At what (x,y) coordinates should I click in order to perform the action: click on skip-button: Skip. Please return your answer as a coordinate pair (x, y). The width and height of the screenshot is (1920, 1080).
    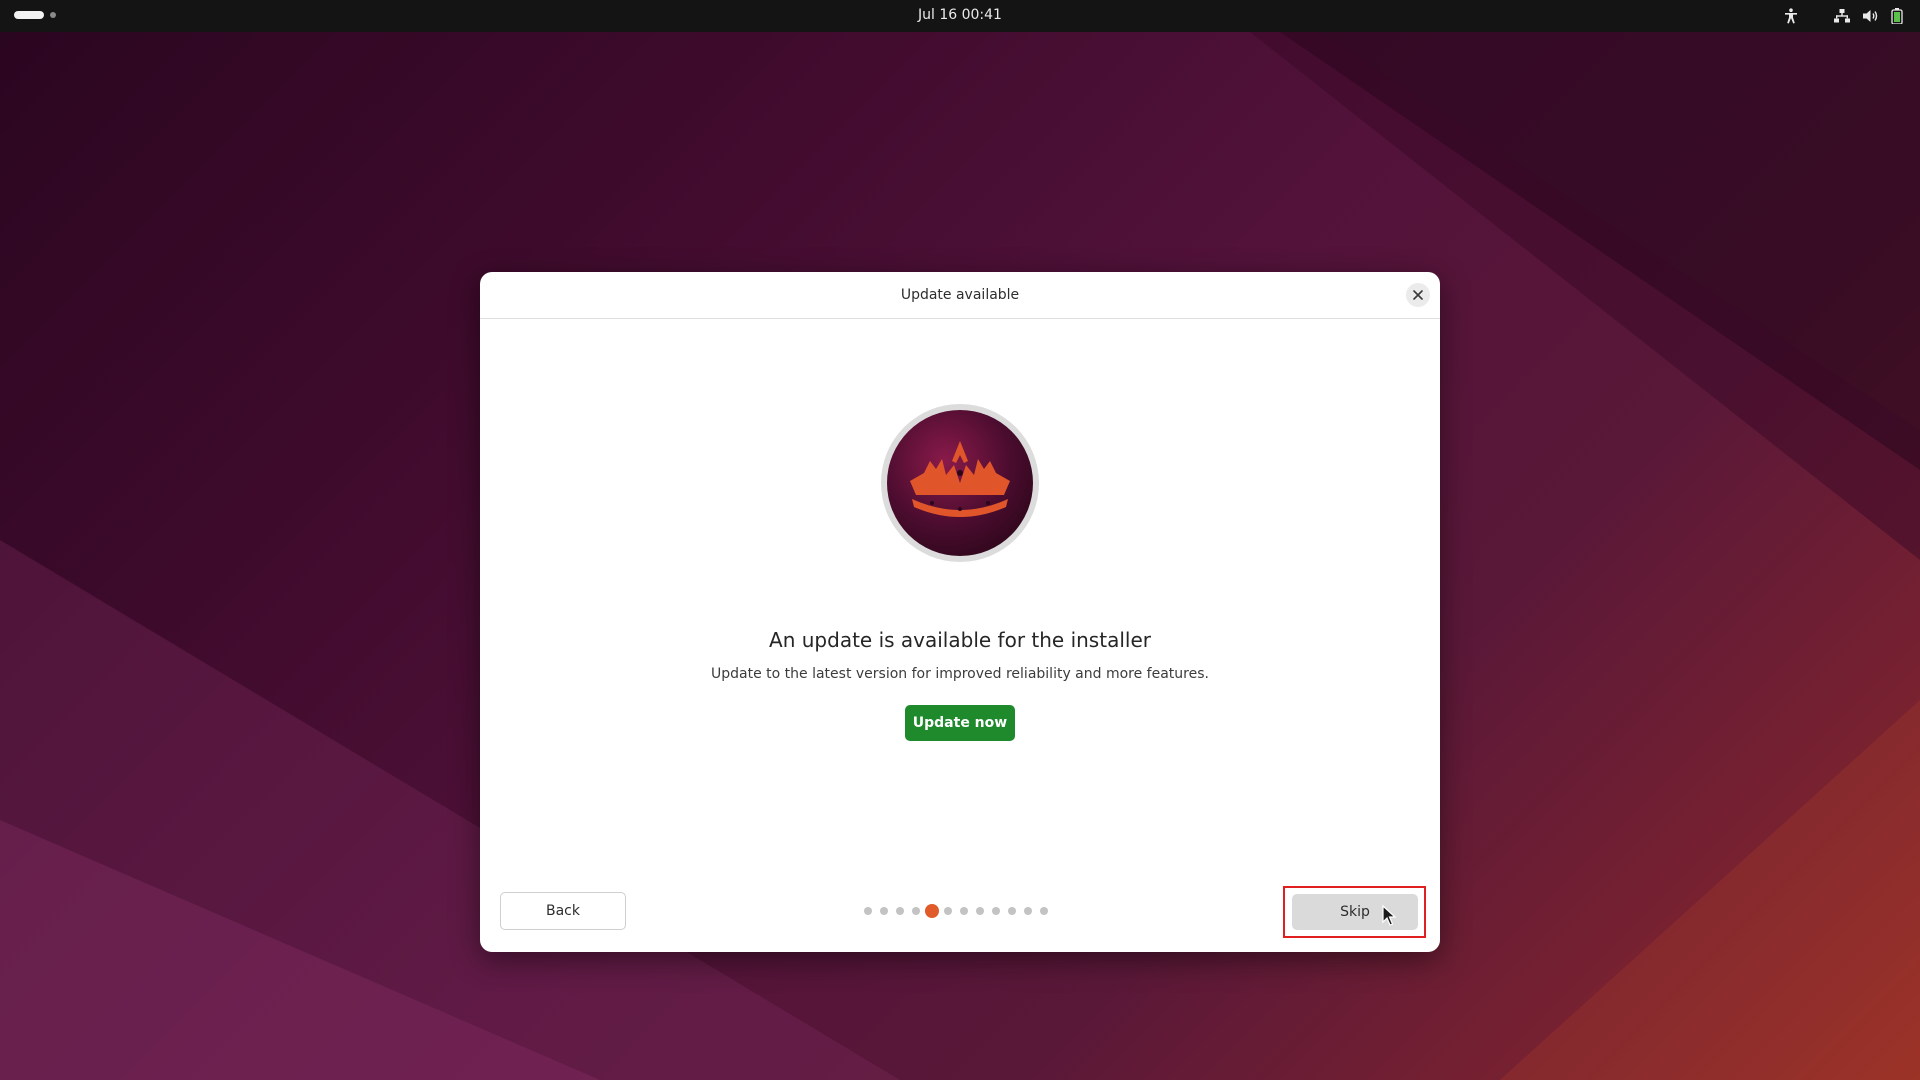
    Looking at the image, I should click on (1355, 912).